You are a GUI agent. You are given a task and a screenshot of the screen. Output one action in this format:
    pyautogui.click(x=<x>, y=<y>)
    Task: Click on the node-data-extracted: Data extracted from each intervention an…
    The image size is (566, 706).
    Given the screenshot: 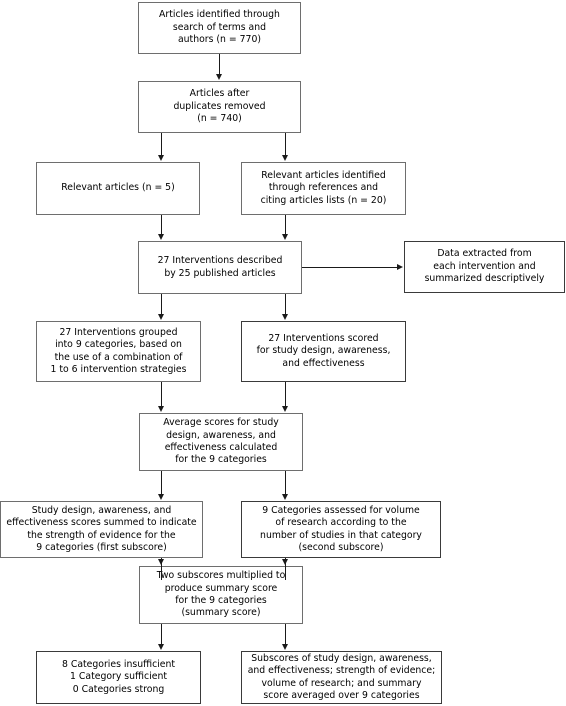 What is the action you would take?
    pyautogui.click(x=484, y=267)
    